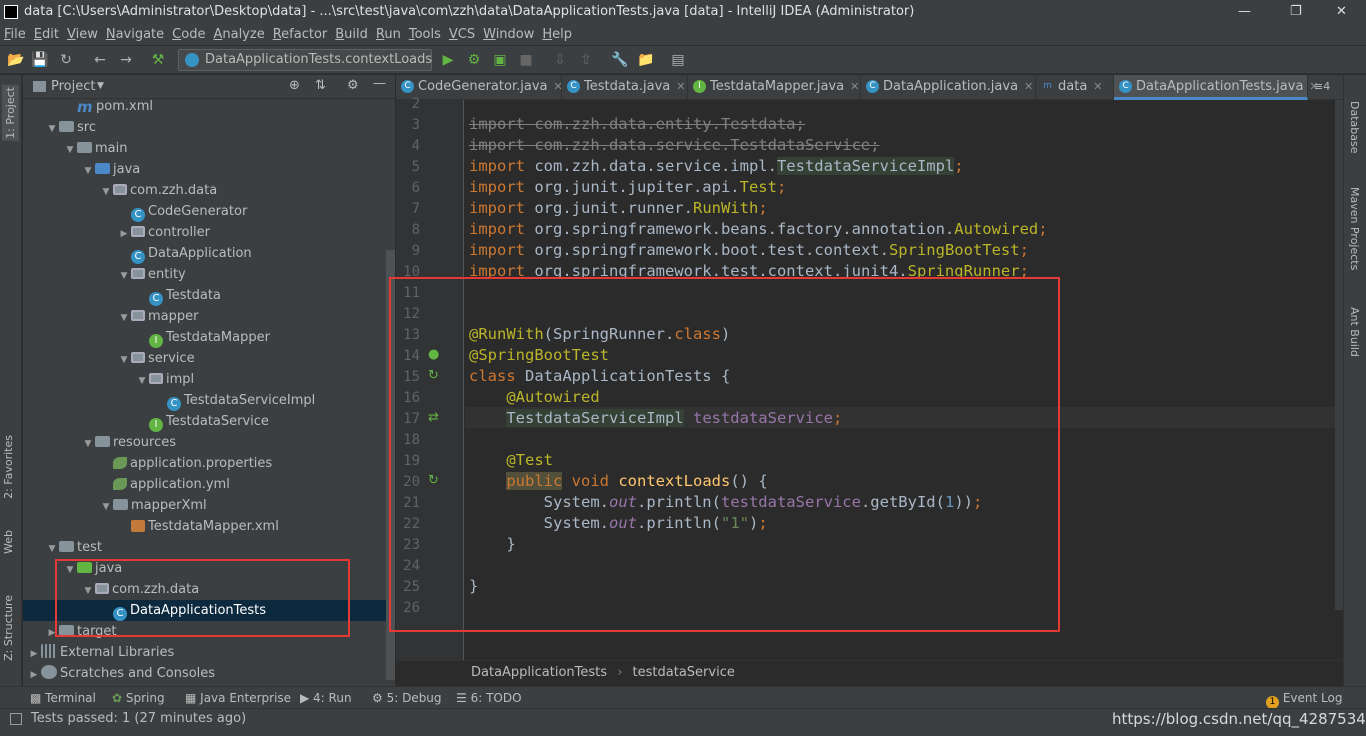 This screenshot has width=1366, height=736. Describe the element at coordinates (205, 463) in the screenshot. I see `tree-item: application.properties` at that location.